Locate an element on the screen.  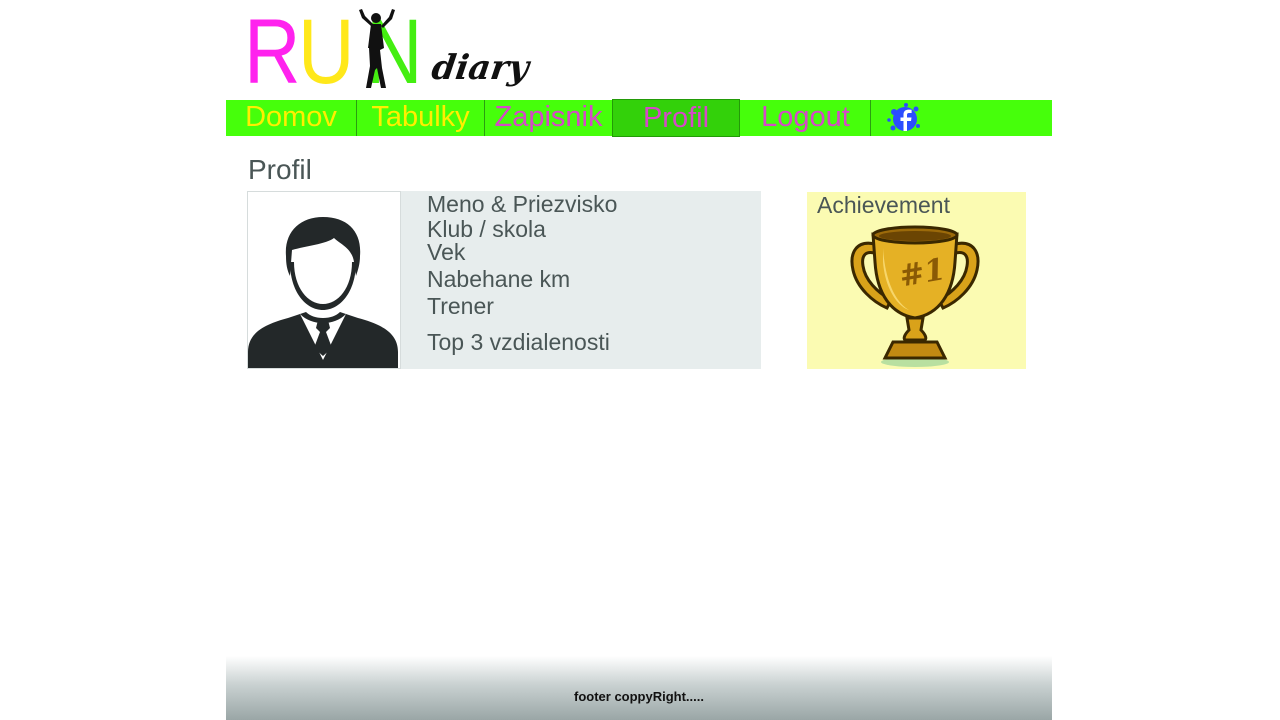
nav-item-logout: Logout is located at coordinates (805, 118).